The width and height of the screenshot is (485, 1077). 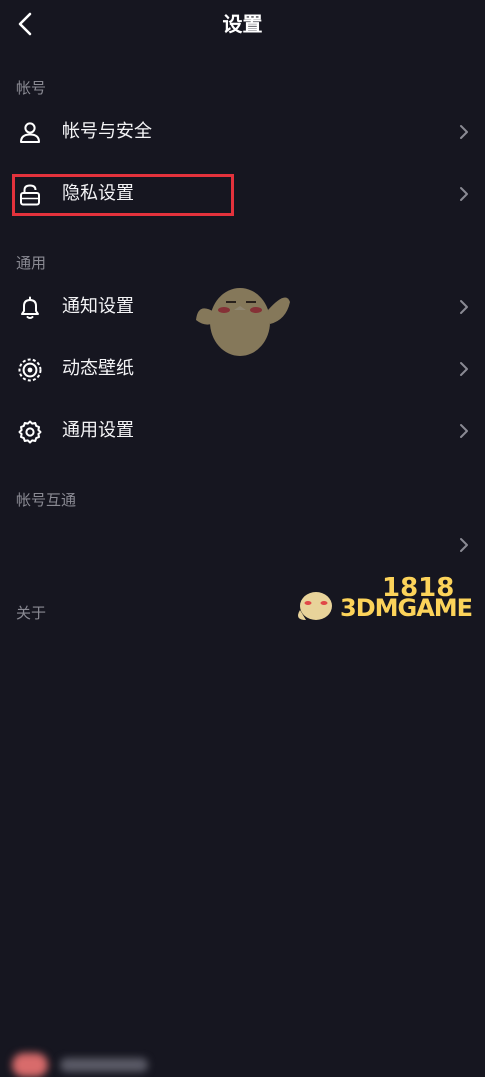 I want to click on bell-icon, so click(x=30, y=307).